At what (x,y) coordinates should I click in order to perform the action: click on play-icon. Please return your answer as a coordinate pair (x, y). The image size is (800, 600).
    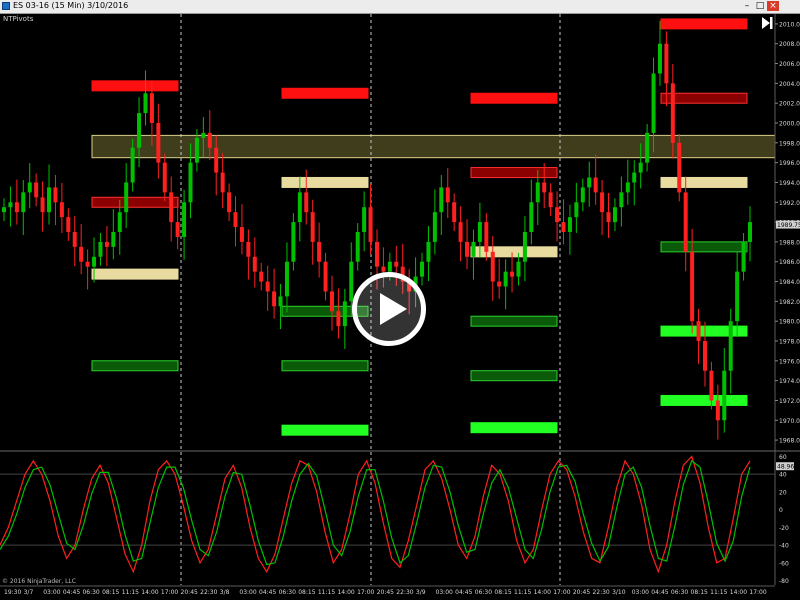
    Looking at the image, I should click on (393, 309).